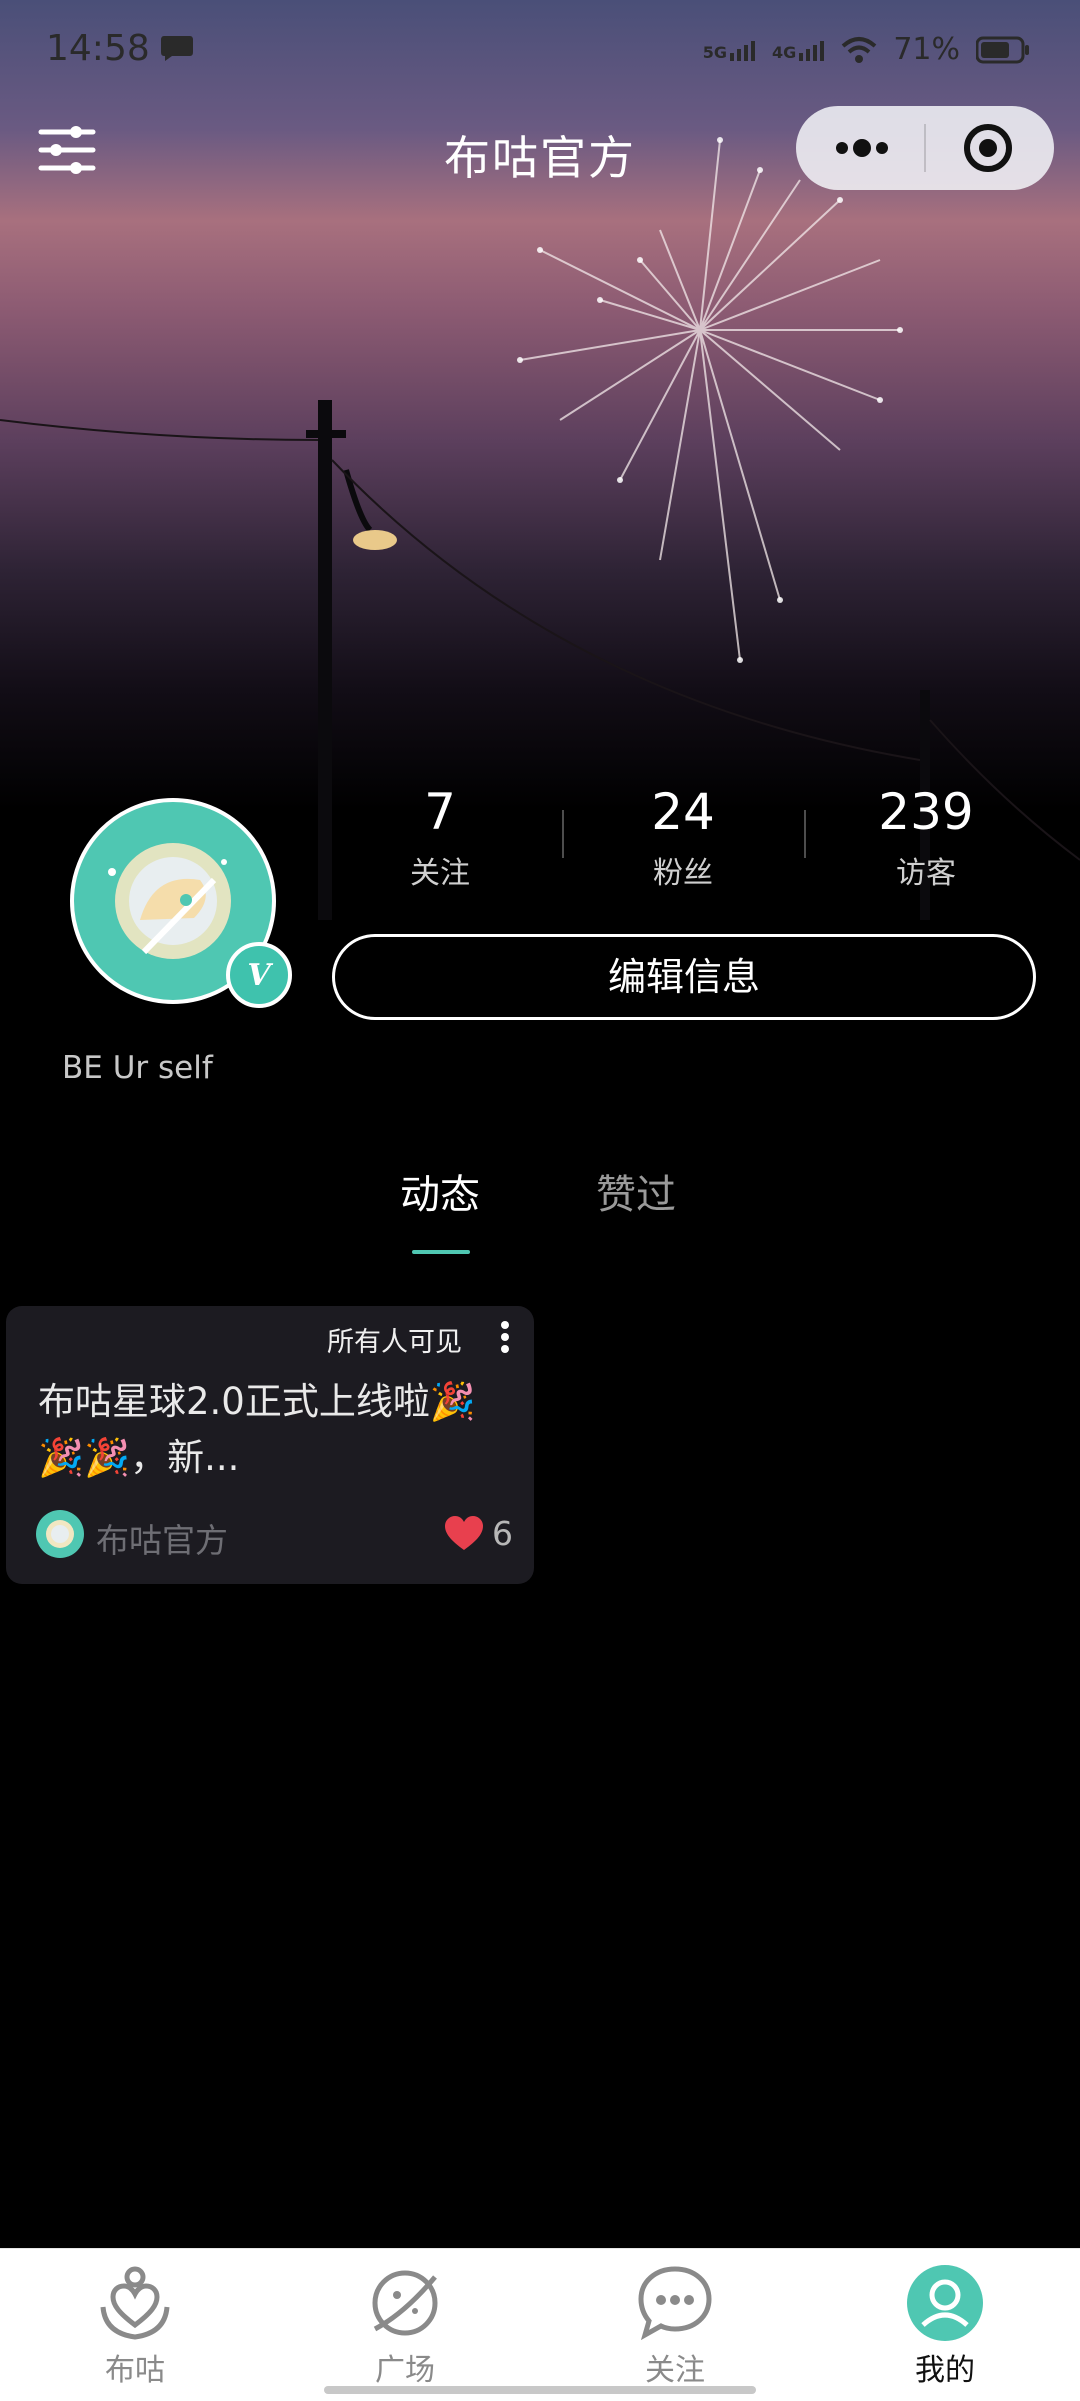 The image size is (1080, 2401). I want to click on status-bar: 14:58 5G 4G 71%, so click(540, 50).